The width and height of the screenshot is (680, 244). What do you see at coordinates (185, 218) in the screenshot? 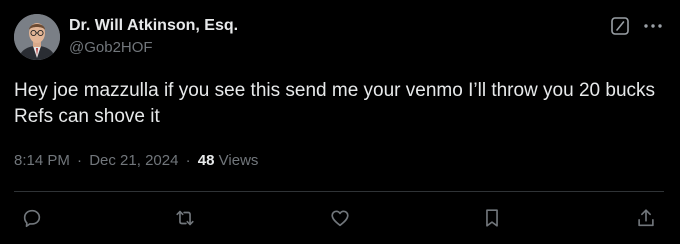
I see `retweet-icon` at bounding box center [185, 218].